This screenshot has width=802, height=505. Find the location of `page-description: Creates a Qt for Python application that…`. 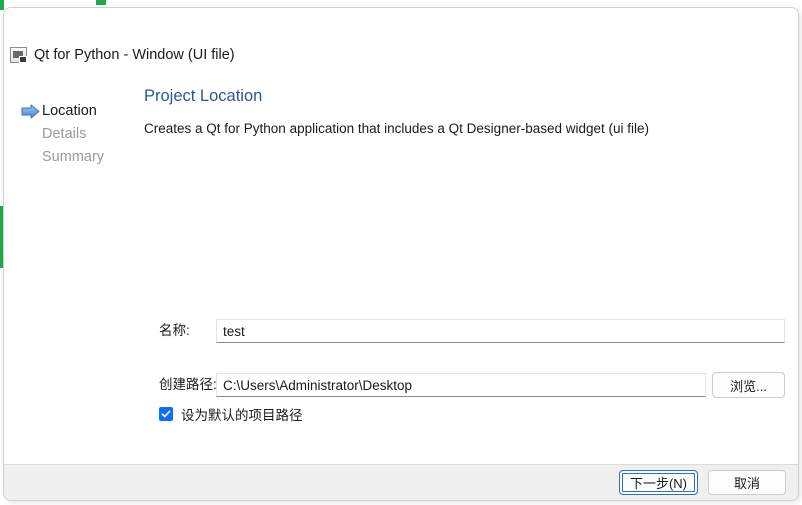

page-description: Creates a Qt for Python application that… is located at coordinates (397, 128).